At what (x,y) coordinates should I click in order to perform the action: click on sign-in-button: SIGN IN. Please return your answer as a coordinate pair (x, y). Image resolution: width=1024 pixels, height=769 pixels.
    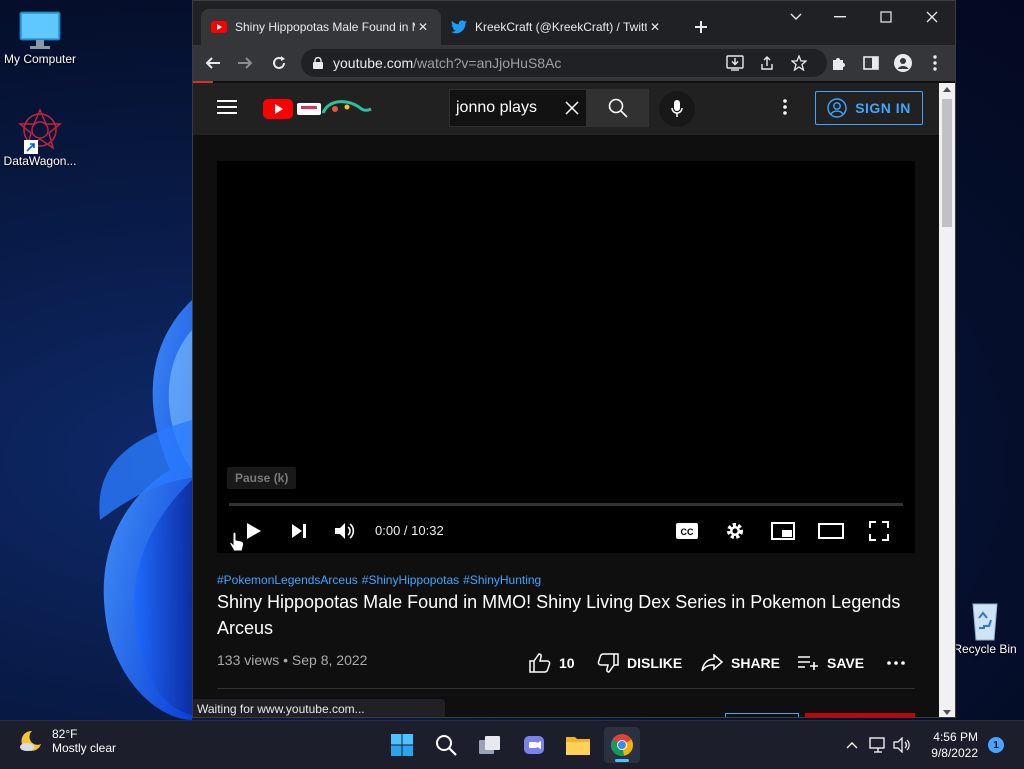
    Looking at the image, I should click on (869, 108).